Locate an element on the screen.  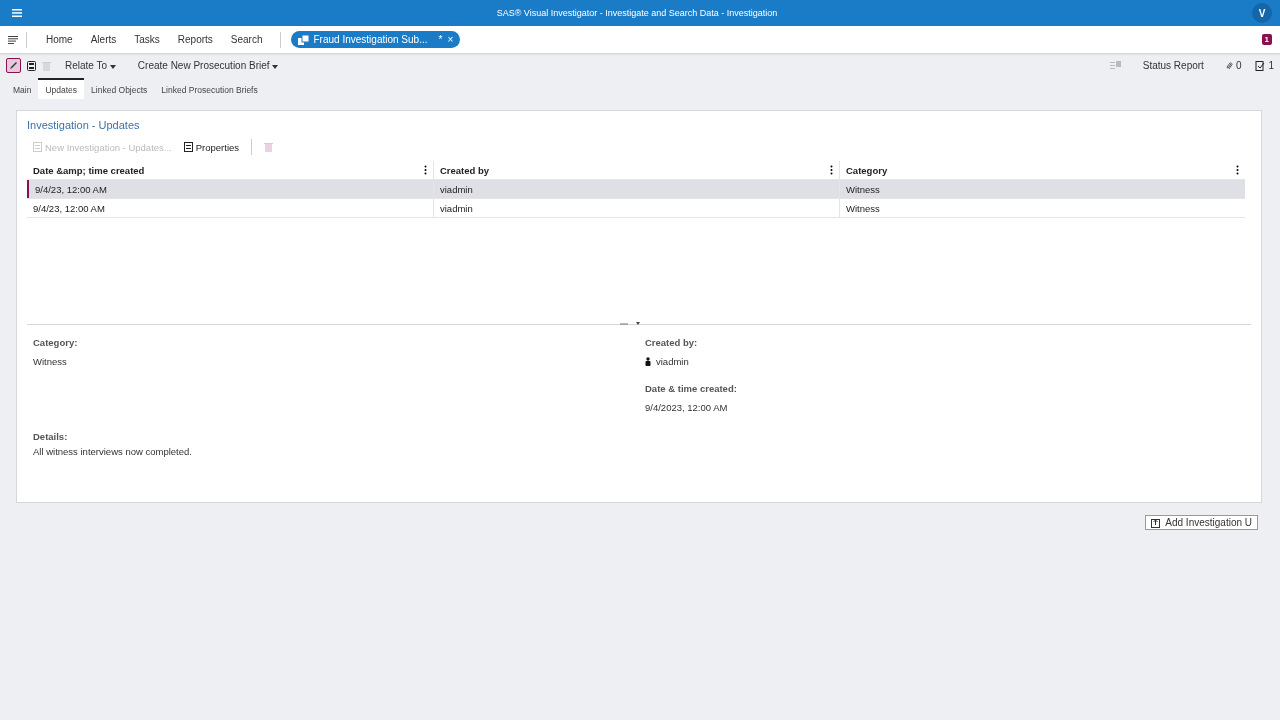
pencil-icon is located at coordinates (13, 65).